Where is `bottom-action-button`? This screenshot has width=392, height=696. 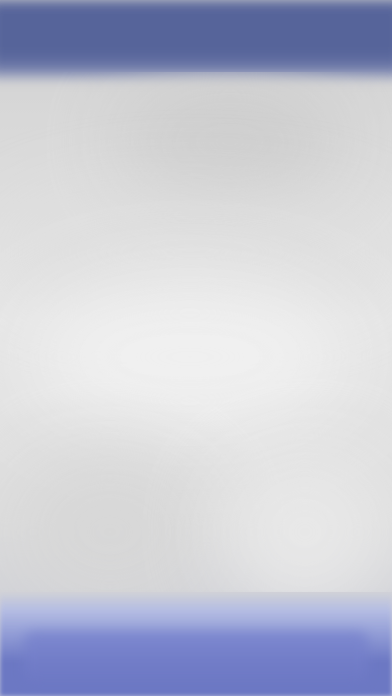 bottom-action-button is located at coordinates (196, 658).